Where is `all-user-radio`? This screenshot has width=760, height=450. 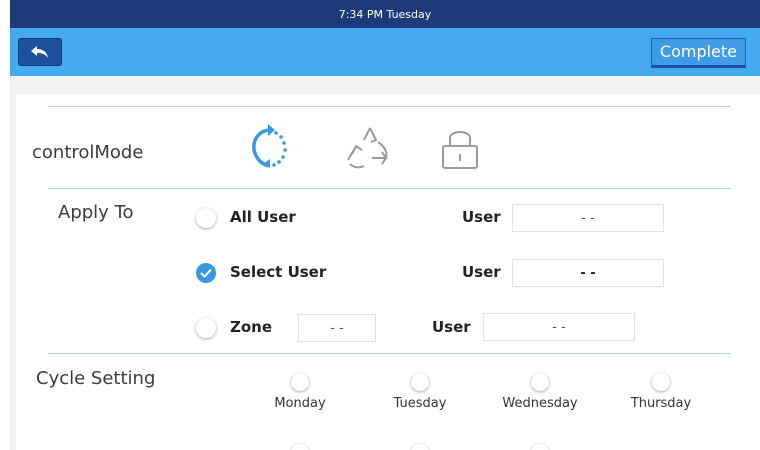
all-user-radio is located at coordinates (206, 218).